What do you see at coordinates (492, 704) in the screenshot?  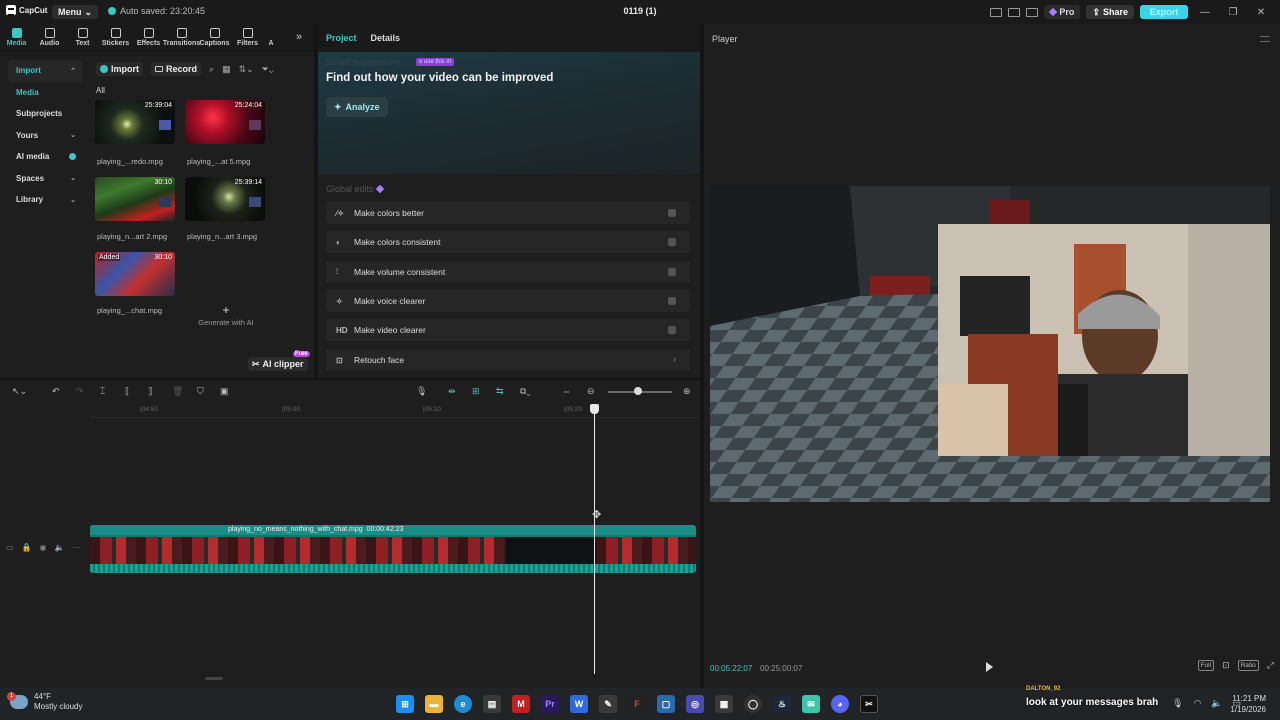 I see `store-icon: ▤` at bounding box center [492, 704].